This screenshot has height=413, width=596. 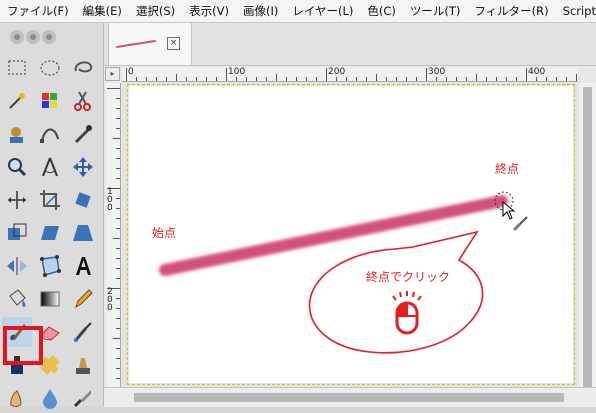 What do you see at coordinates (164, 233) in the screenshot?
I see `start-label: 始点` at bounding box center [164, 233].